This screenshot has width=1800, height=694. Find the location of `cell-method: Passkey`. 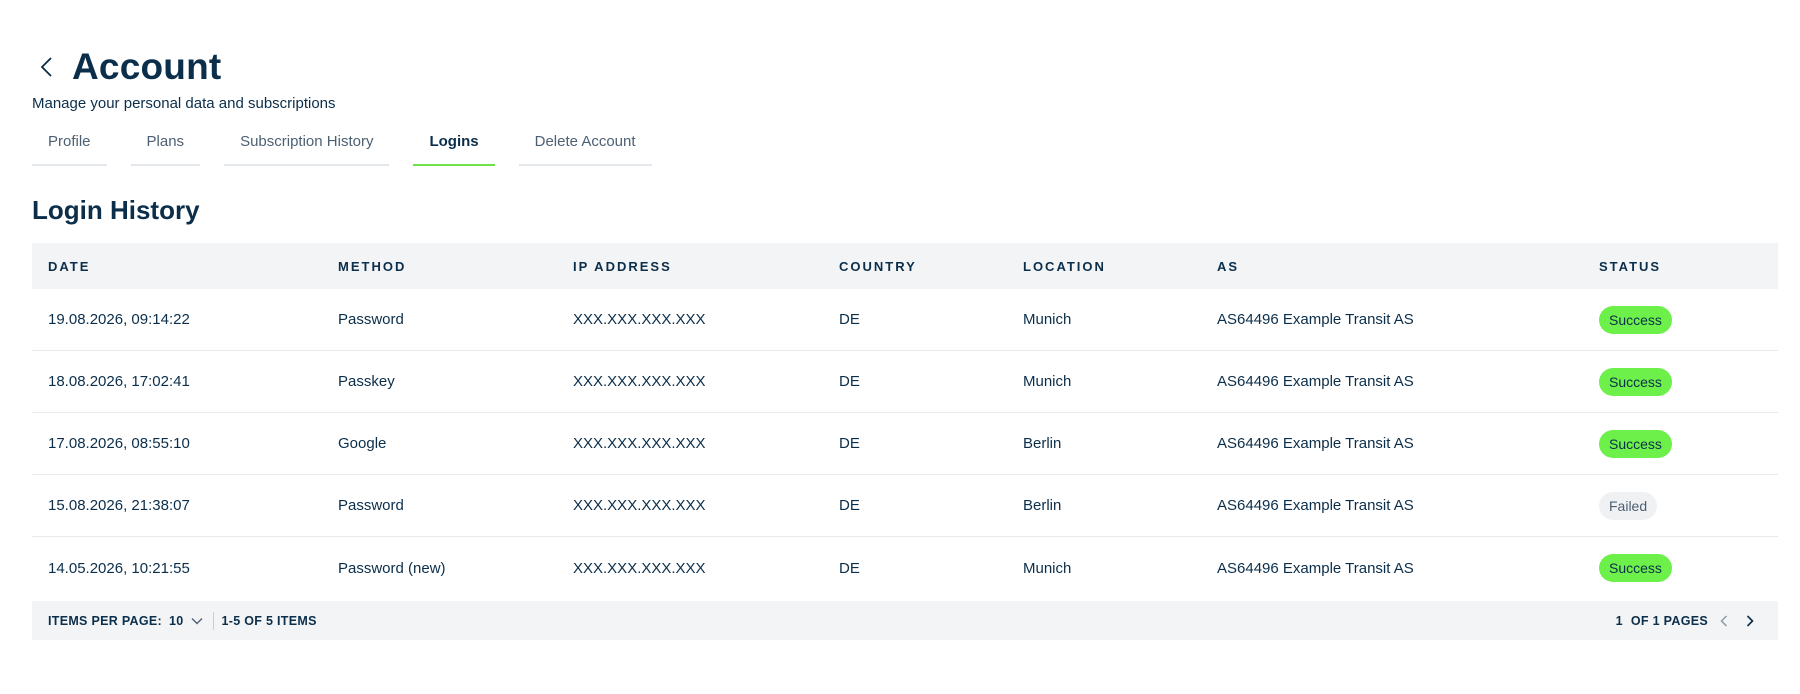

cell-method: Passkey is located at coordinates (366, 381).